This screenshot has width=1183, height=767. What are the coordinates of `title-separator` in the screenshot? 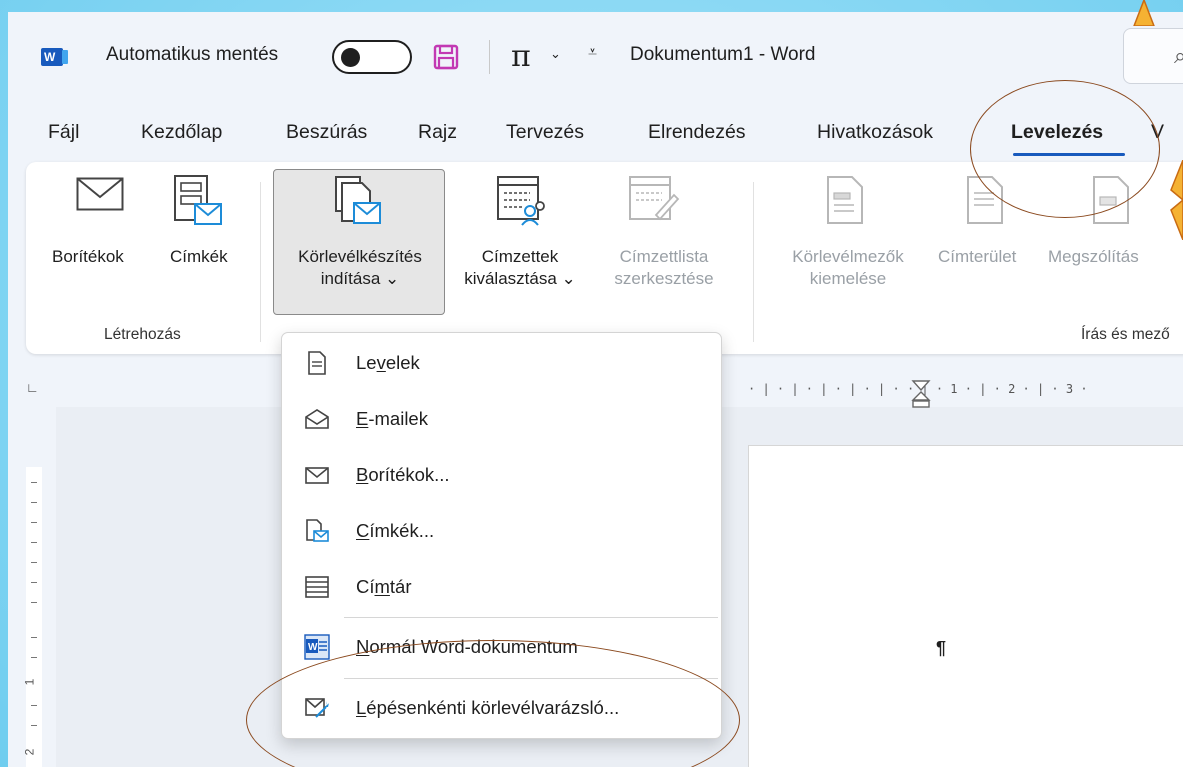 It's located at (489, 57).